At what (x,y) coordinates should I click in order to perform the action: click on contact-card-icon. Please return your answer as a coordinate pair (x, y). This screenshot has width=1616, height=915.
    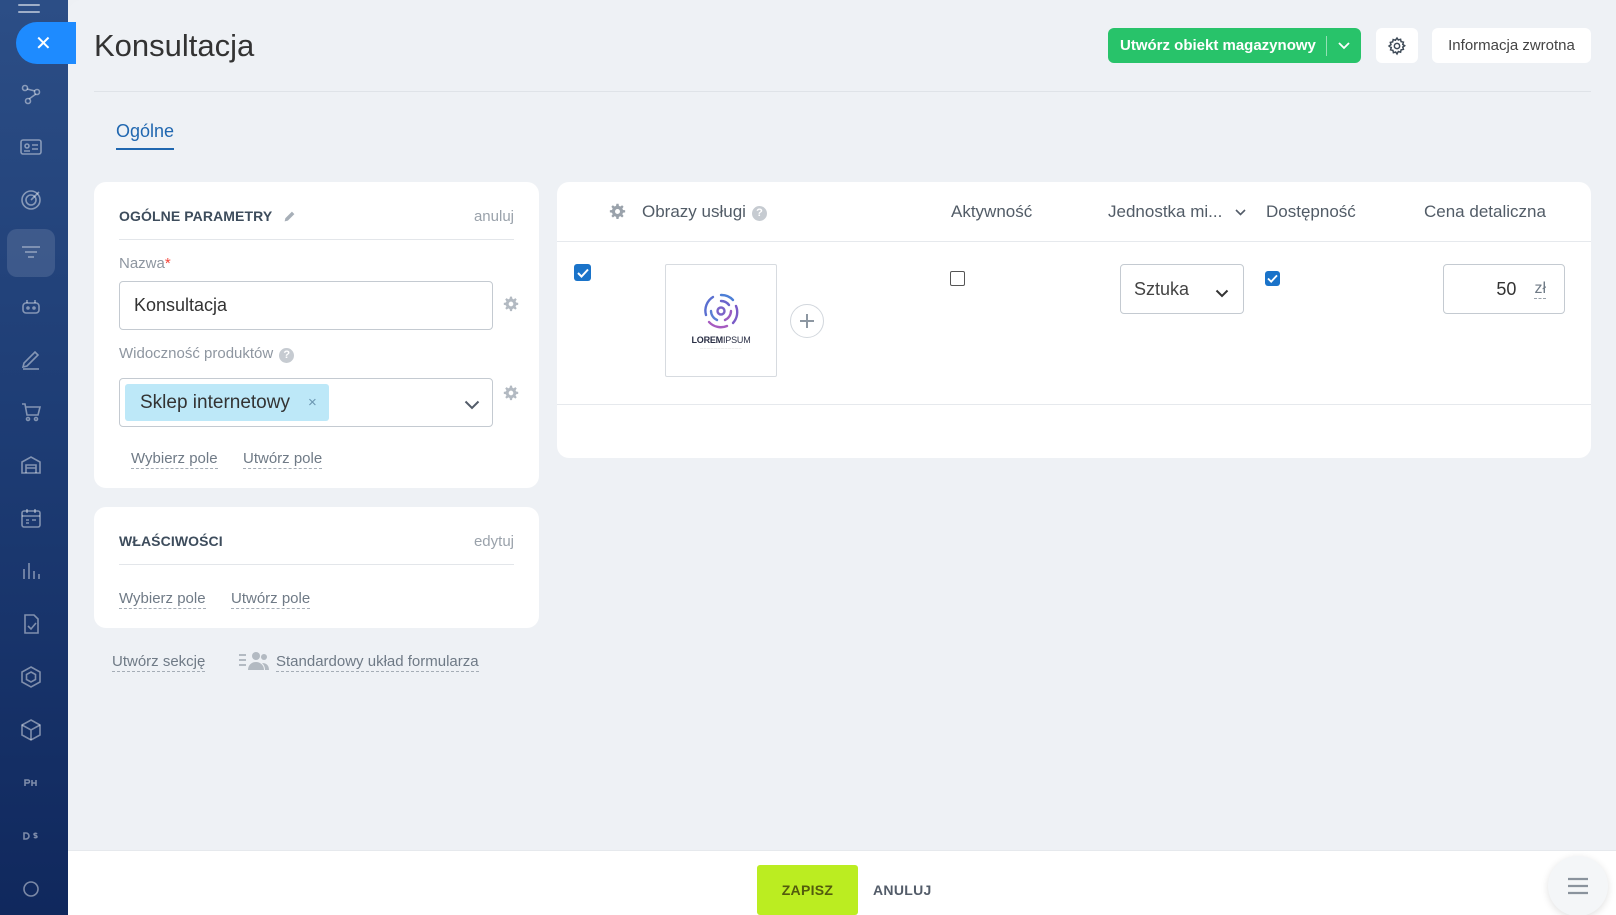
    Looking at the image, I should click on (31, 147).